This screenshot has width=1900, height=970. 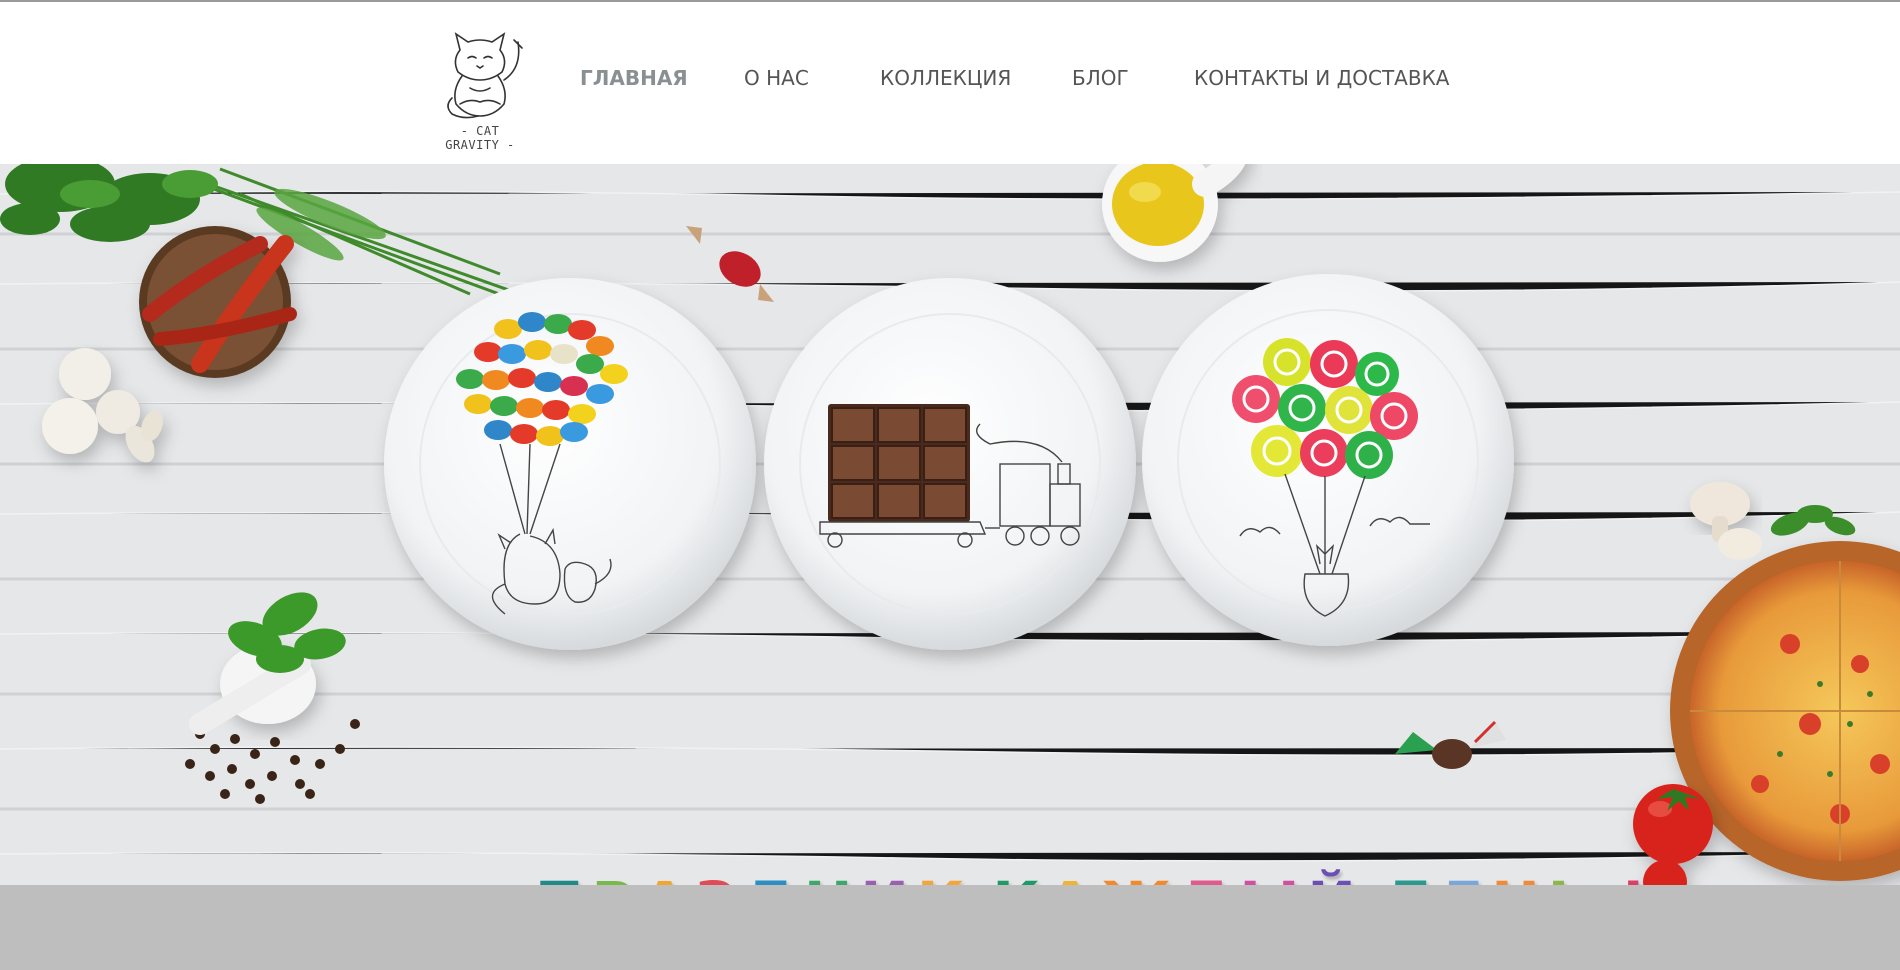 I want to click on hero-slogan: ПРАЗДНИК КАЖДЫЙ ДЕНЬ !, so click(x=1091, y=877).